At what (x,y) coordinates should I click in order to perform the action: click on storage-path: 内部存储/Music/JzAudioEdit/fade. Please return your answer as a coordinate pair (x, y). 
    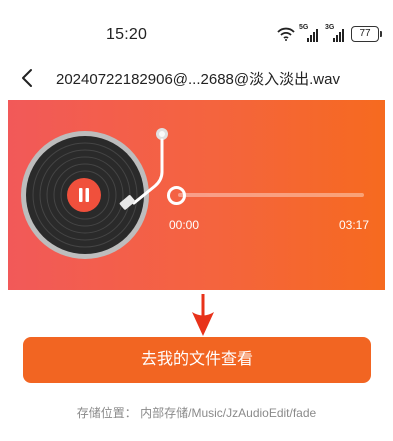
    Looking at the image, I should click on (228, 413).